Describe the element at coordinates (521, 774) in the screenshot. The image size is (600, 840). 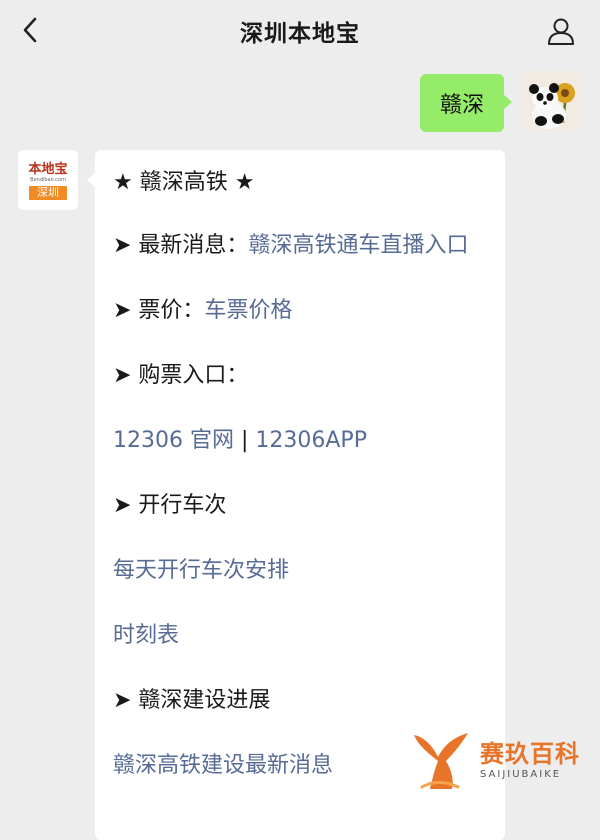
I see `watermark-brand-en: SAIJIUBAIKE` at that location.